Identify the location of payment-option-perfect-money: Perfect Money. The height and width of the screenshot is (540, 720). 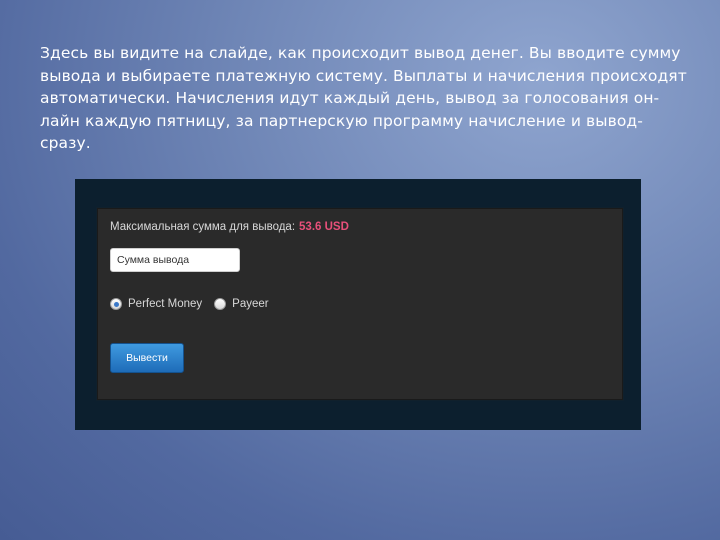
(156, 304).